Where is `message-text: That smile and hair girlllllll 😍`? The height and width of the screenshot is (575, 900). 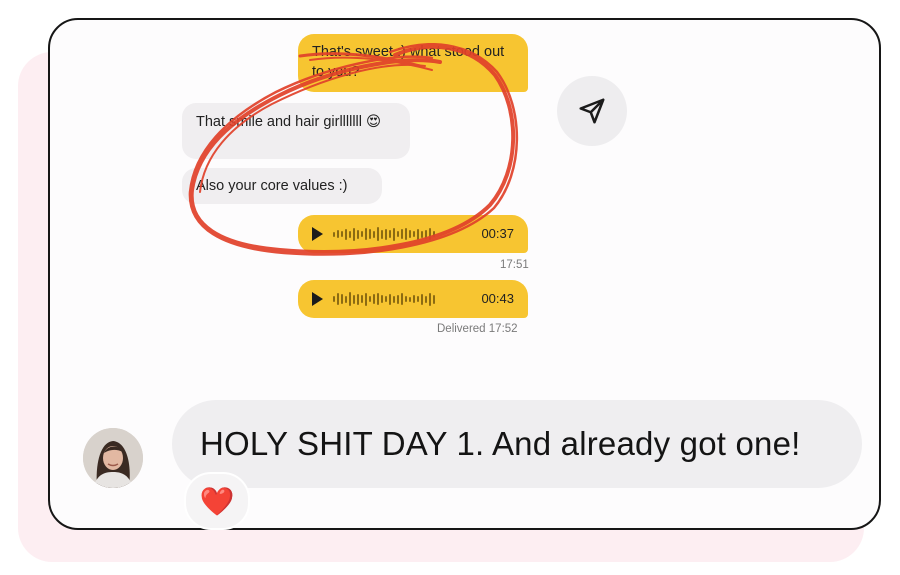 message-text: That smile and hair girlllllll 😍 is located at coordinates (289, 122).